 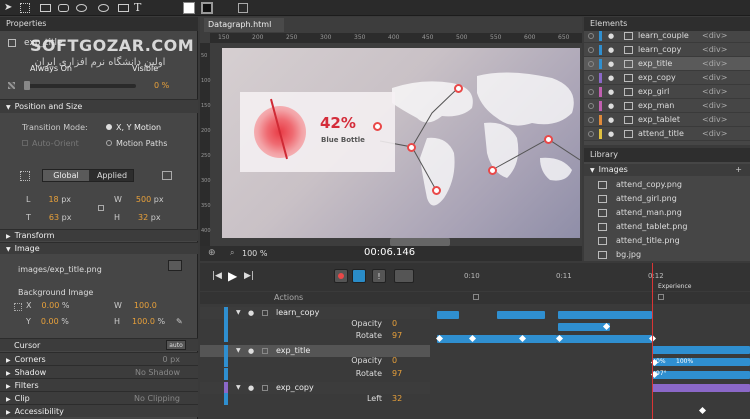 I want to click on easing-icon, so click(x=404, y=276).